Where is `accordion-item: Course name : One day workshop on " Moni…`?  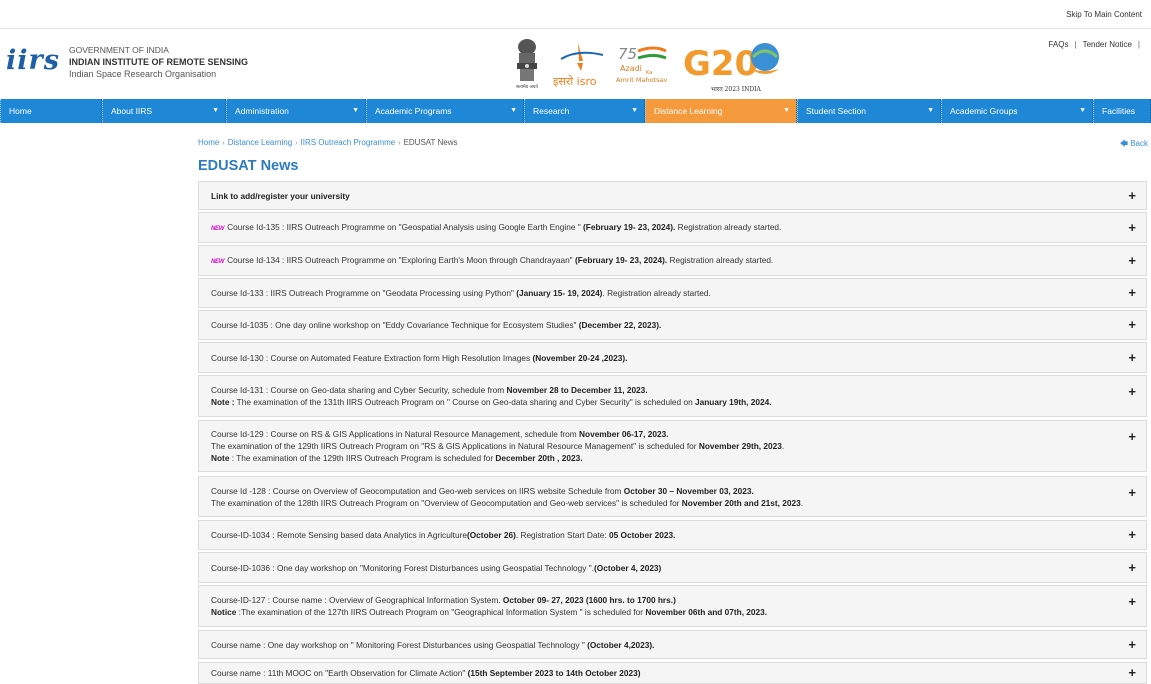 accordion-item: Course name : One day workshop on " Moni… is located at coordinates (672, 644).